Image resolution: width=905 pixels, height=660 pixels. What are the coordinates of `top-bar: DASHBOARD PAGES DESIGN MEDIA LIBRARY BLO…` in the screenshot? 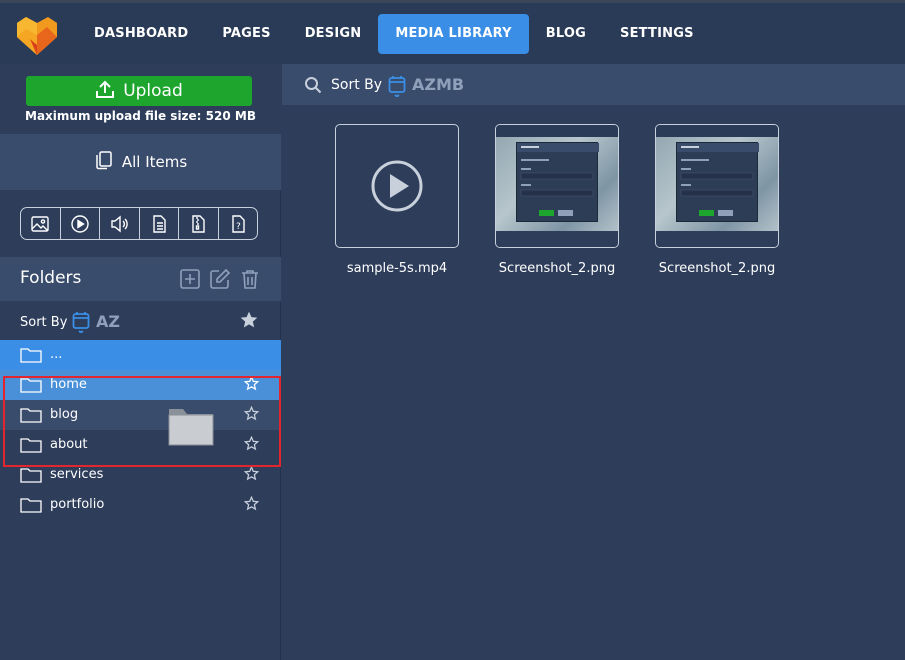 It's located at (452, 32).